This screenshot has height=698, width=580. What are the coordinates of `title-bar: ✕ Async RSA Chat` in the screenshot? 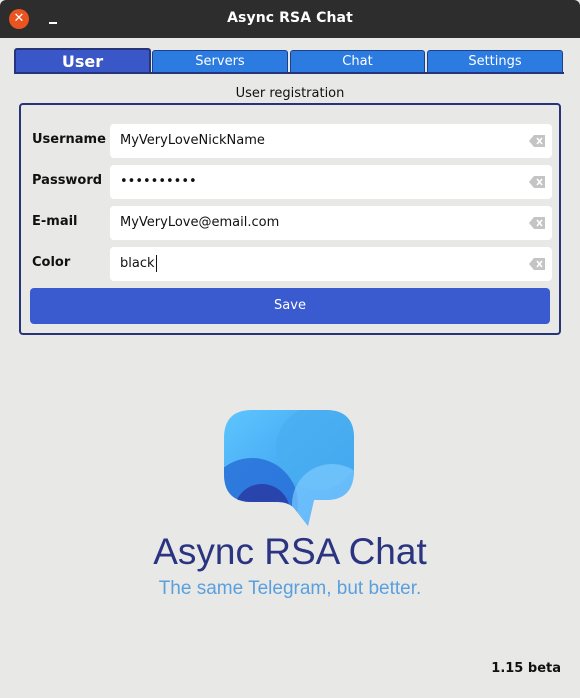 It's located at (290, 19).